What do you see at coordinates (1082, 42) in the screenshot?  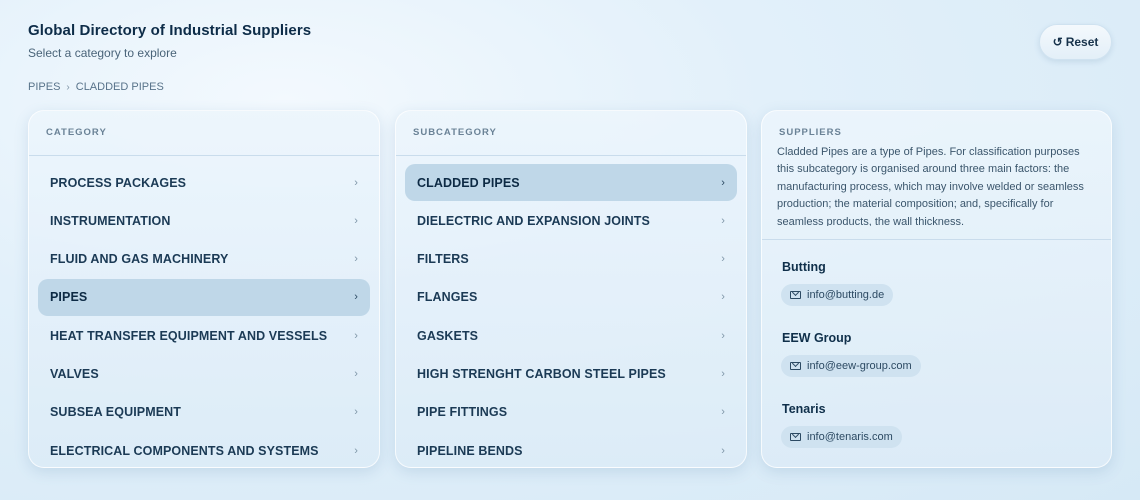 I see `reset-button-label: Reset` at bounding box center [1082, 42].